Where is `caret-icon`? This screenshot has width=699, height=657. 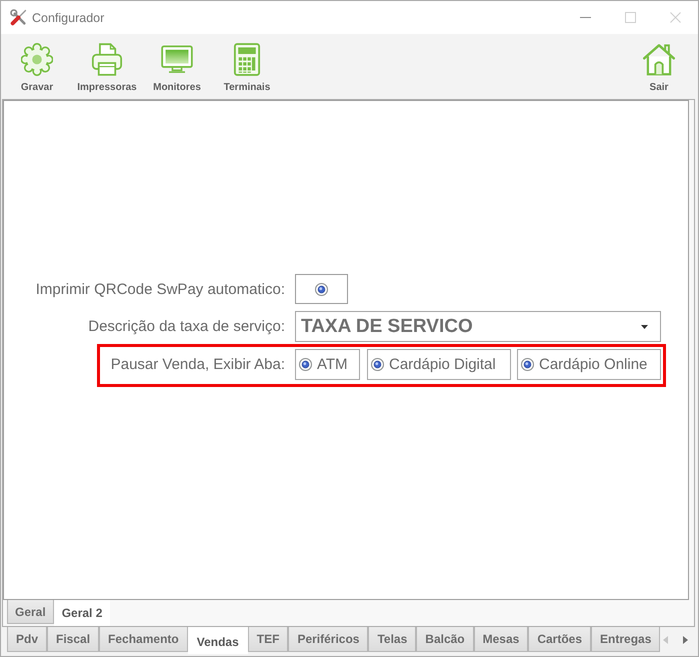
caret-icon is located at coordinates (644, 326).